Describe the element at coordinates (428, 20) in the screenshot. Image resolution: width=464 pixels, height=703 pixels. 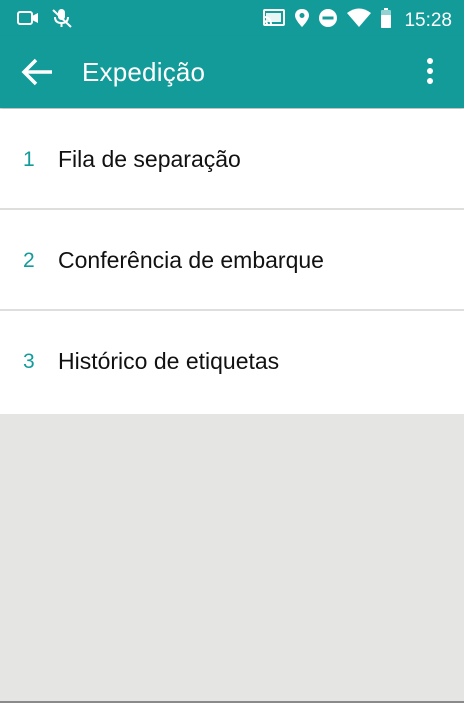
I see `status-time: 15:28` at that location.